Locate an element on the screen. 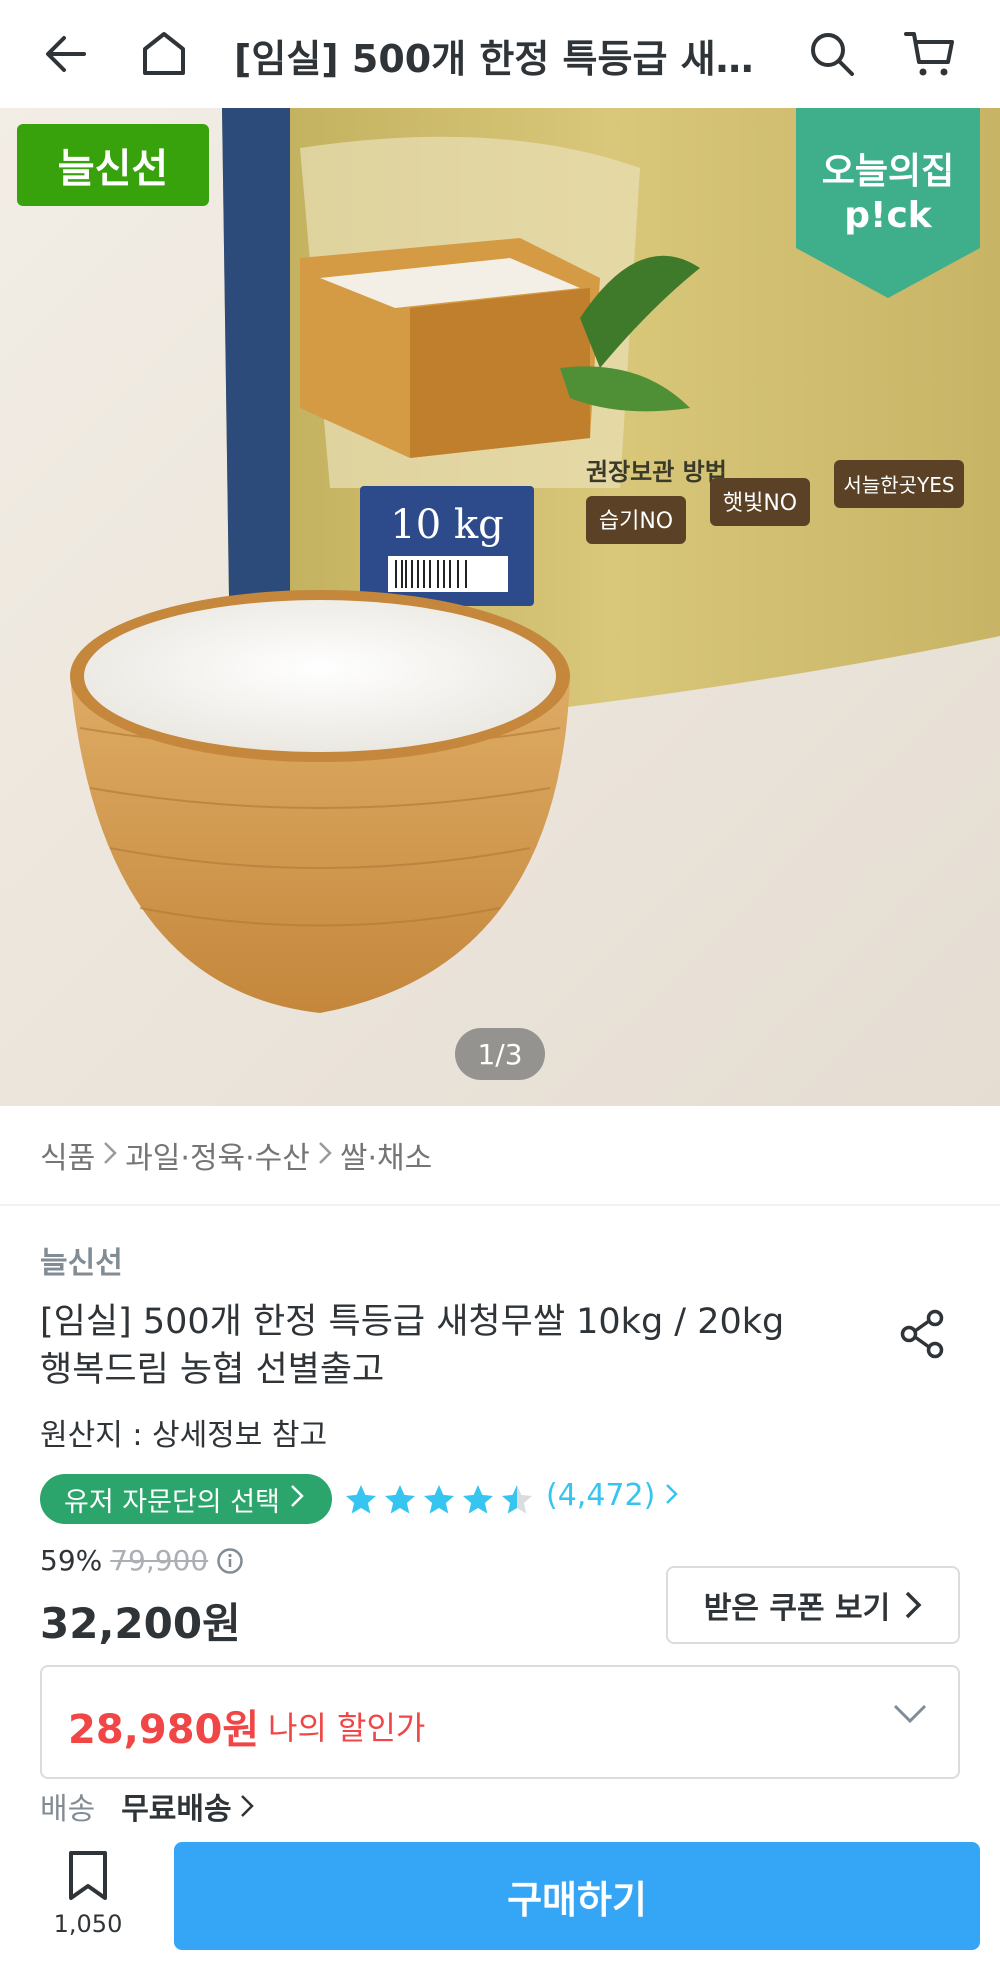 The image size is (1000, 1964). svg-text: 햇빛NO is located at coordinates (760, 503).